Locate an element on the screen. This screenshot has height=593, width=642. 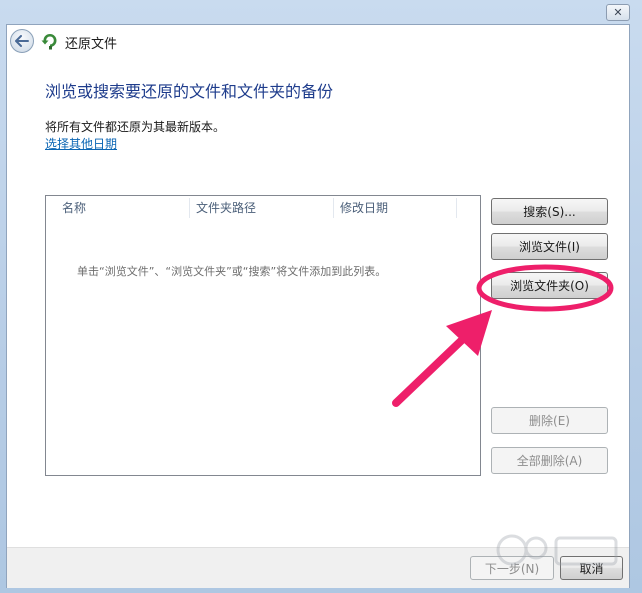
watermark-logo is located at coordinates (557, 550).